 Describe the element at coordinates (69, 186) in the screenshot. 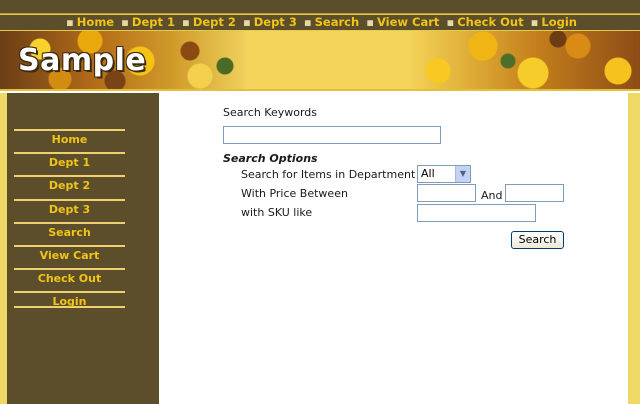

I see `sidebar-item-dept-2: Dept 2` at that location.